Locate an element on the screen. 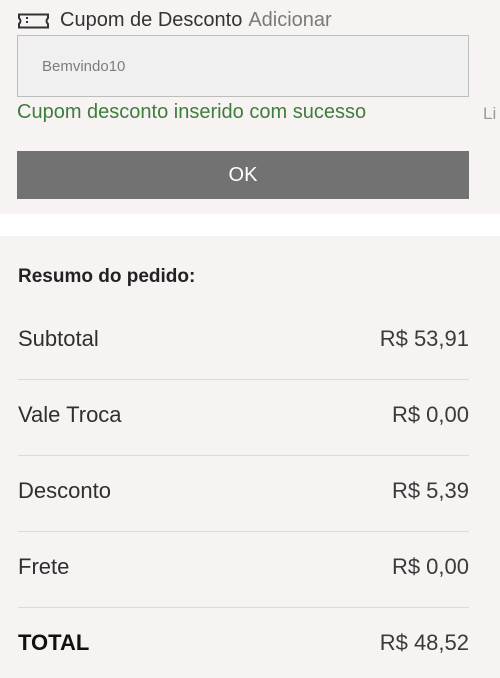 This screenshot has height=678, width=500. coupon-title: Cupom de Desconto is located at coordinates (151, 19).